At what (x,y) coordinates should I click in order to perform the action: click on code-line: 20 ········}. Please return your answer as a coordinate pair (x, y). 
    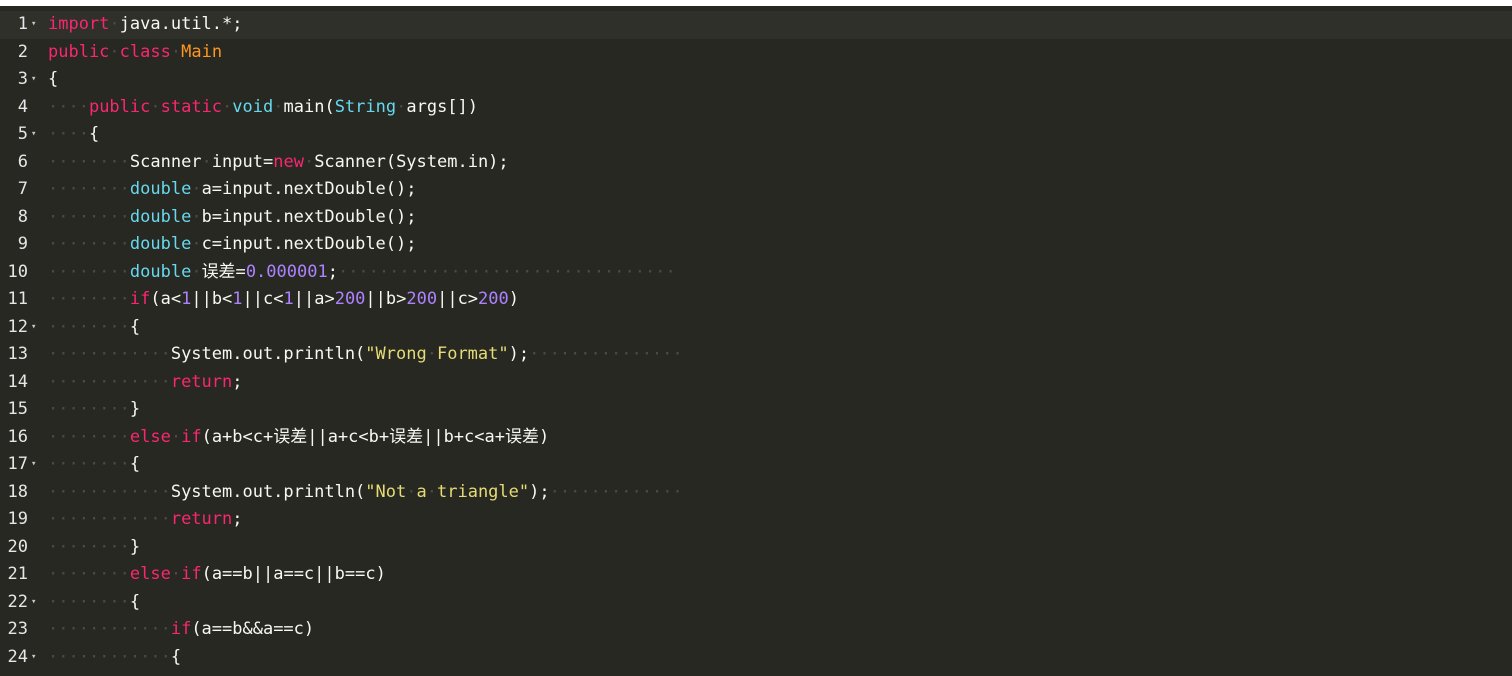
    Looking at the image, I should click on (756, 548).